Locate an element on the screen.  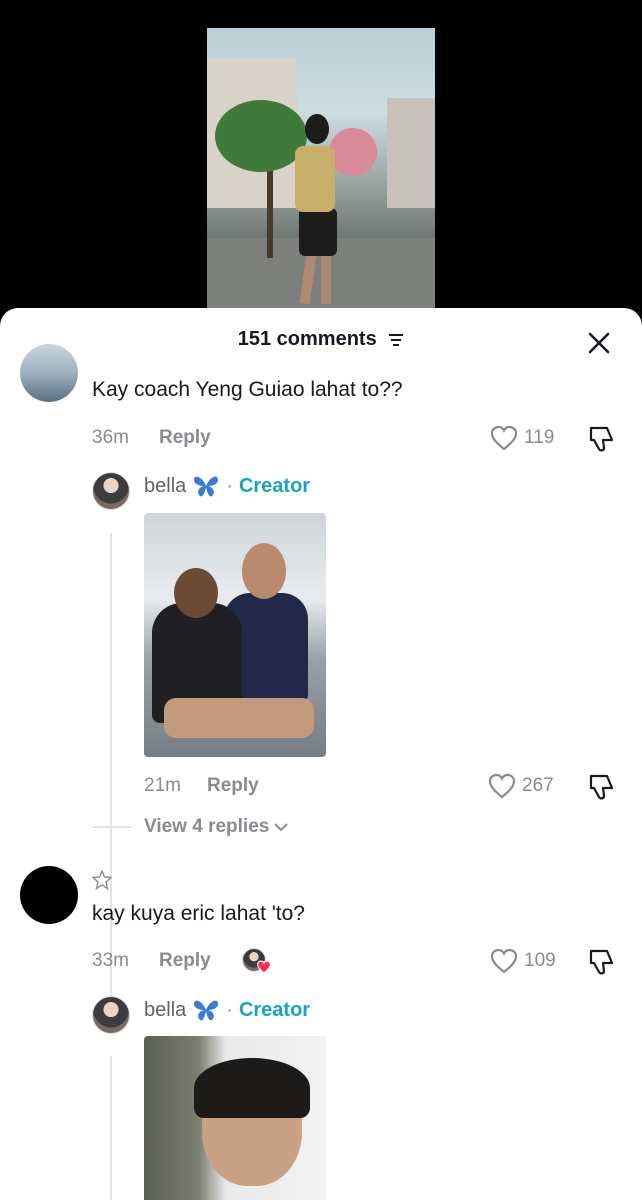
video-thumbnail is located at coordinates (321, 168).